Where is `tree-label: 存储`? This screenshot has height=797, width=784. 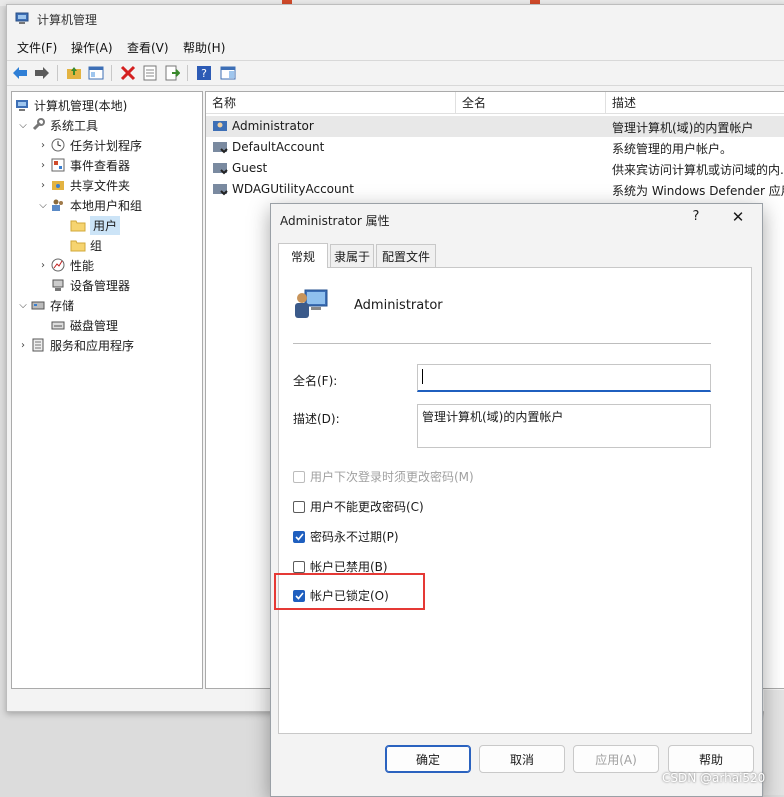
tree-label: 存储 is located at coordinates (62, 305).